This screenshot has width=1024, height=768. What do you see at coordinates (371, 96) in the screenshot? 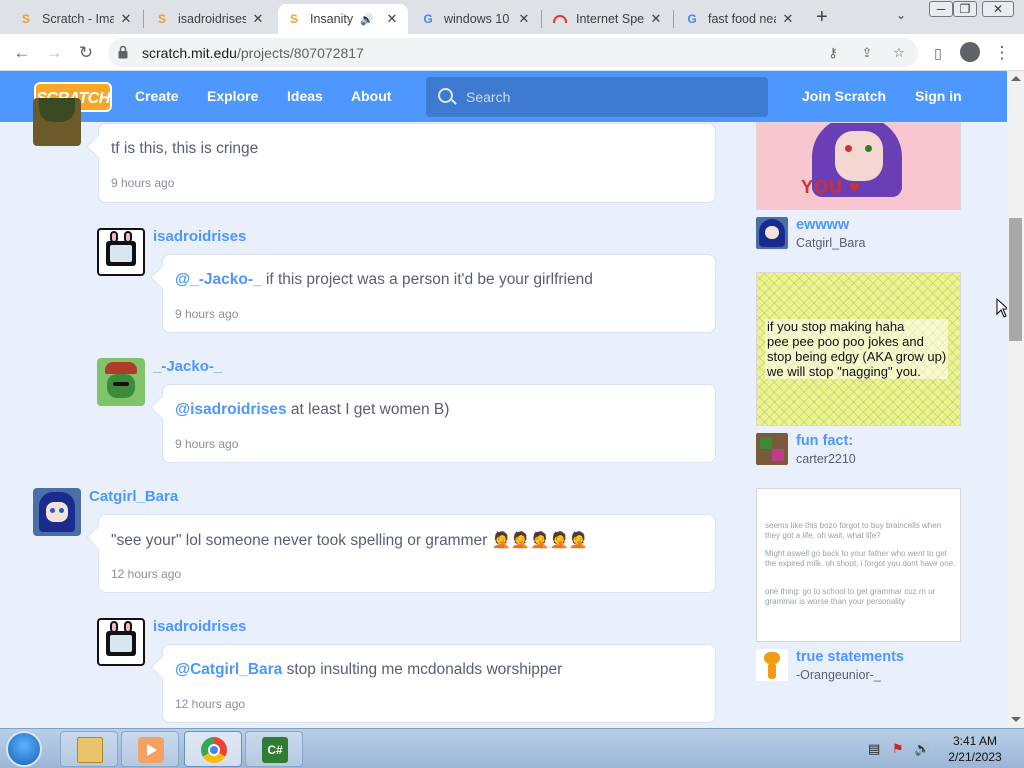
I see `nav-about: About` at bounding box center [371, 96].